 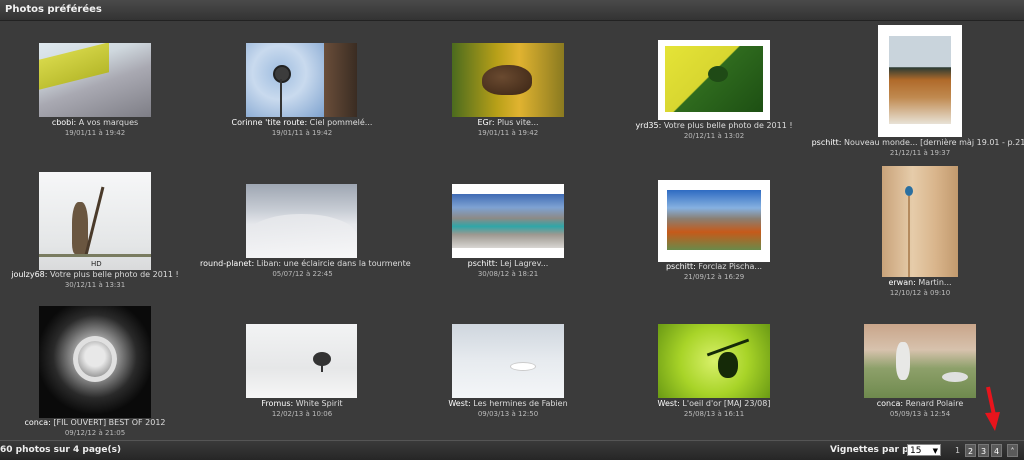 What do you see at coordinates (996, 450) in the screenshot?
I see `page-4: 4` at bounding box center [996, 450].